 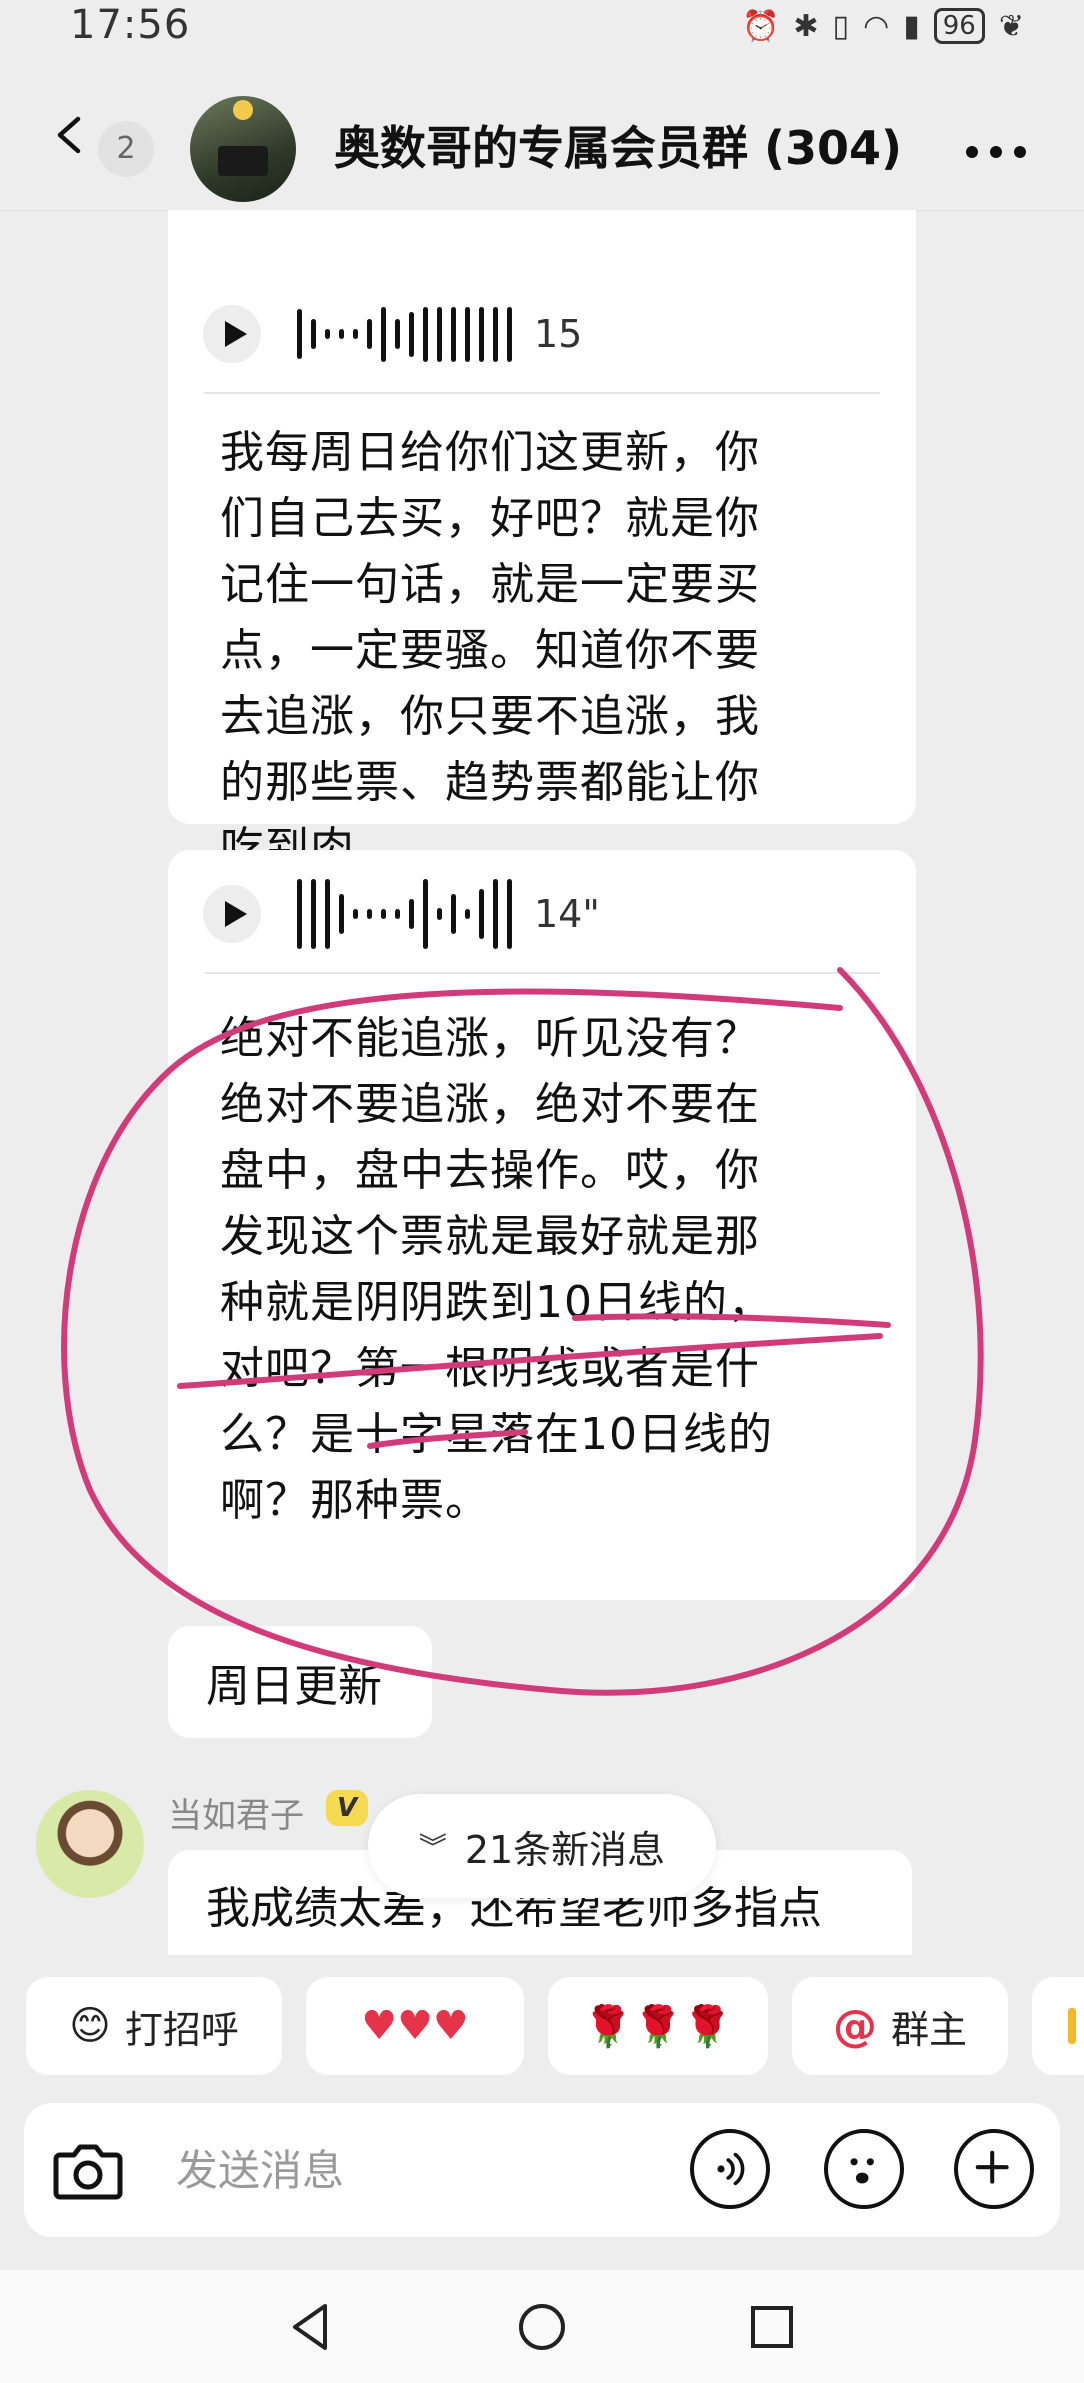 What do you see at coordinates (567, 914) in the screenshot?
I see `voice-duration: 14"` at bounding box center [567, 914].